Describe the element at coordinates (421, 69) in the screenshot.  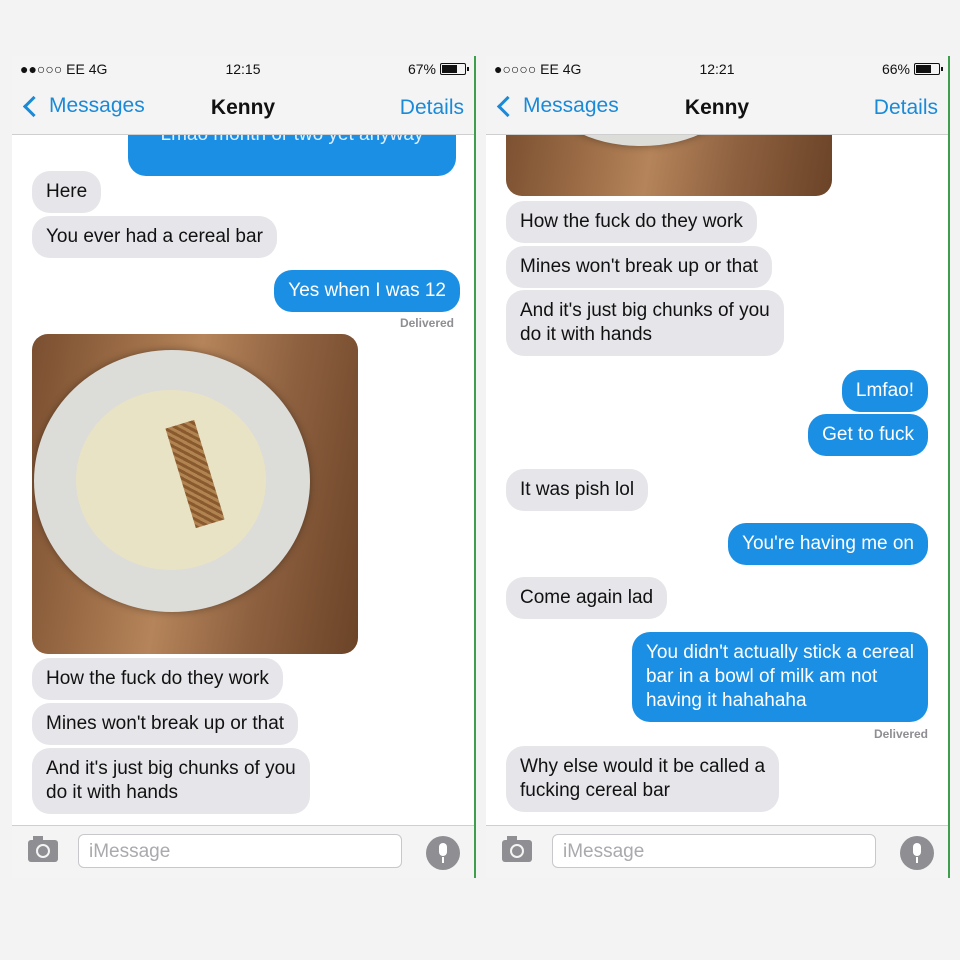
I see `battery-percent: 67%` at that location.